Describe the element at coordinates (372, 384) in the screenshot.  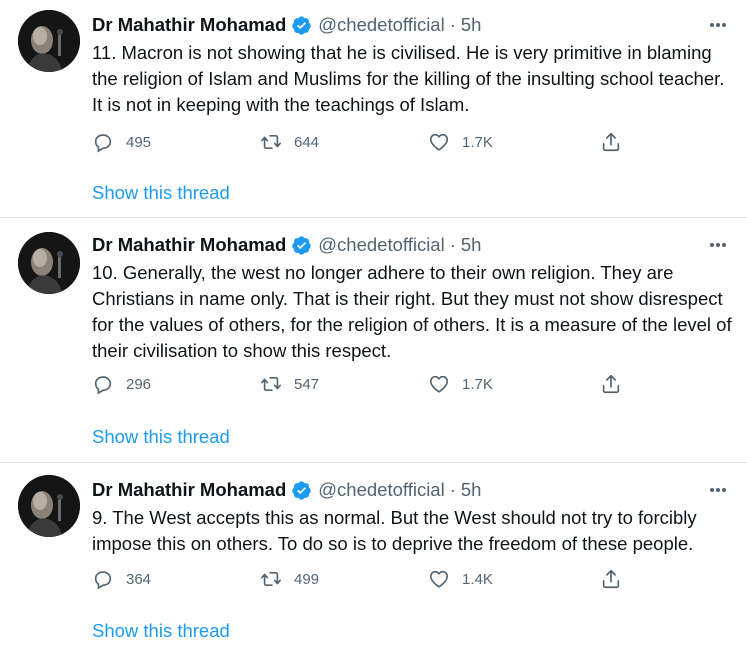
I see `tweet-actions: 296 547 1.7K` at that location.